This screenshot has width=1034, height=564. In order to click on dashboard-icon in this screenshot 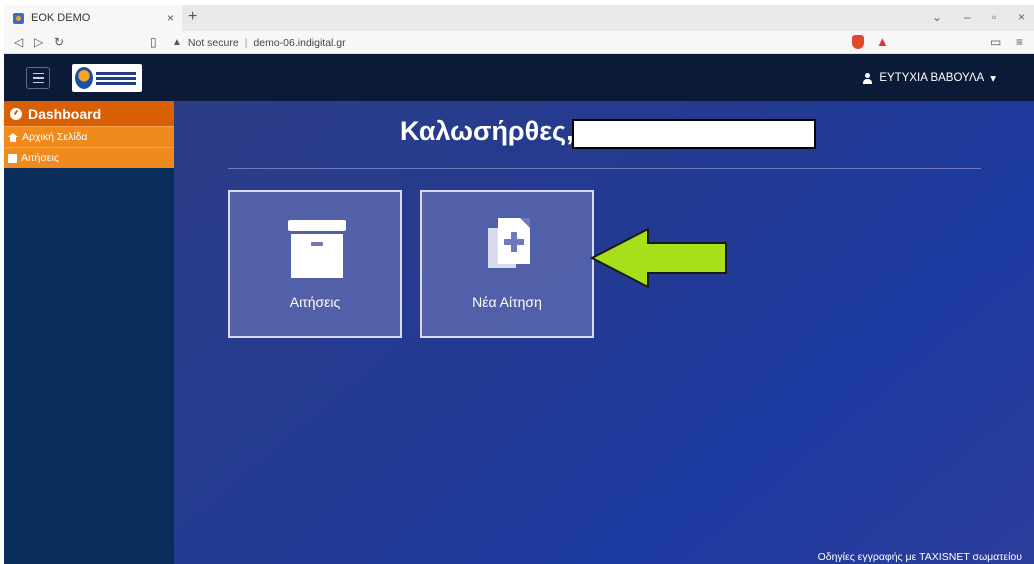, I will do `click(16, 113)`.